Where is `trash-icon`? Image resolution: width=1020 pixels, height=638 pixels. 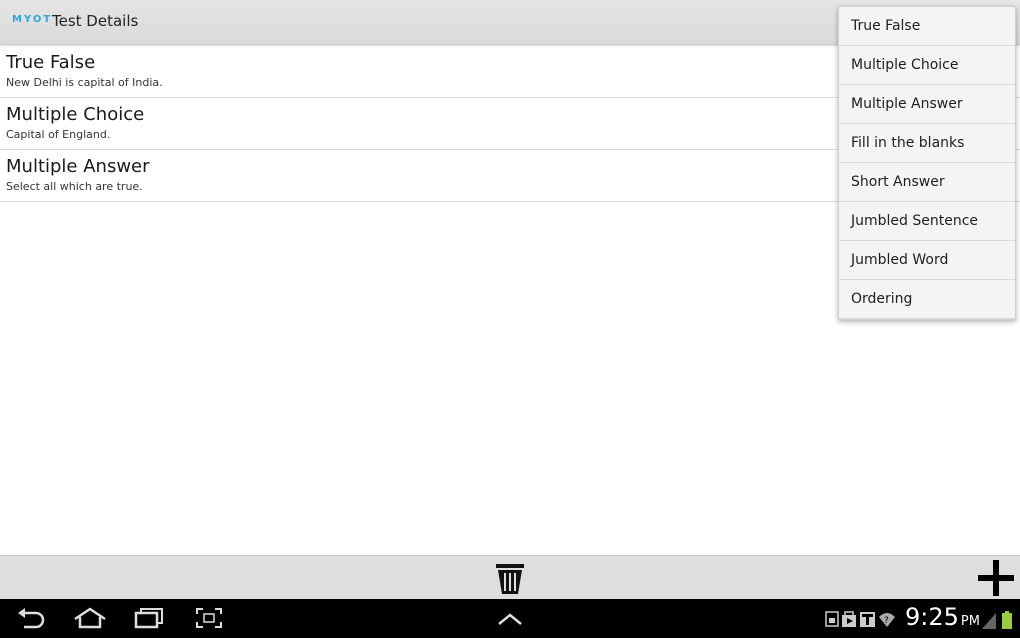 trash-icon is located at coordinates (510, 579).